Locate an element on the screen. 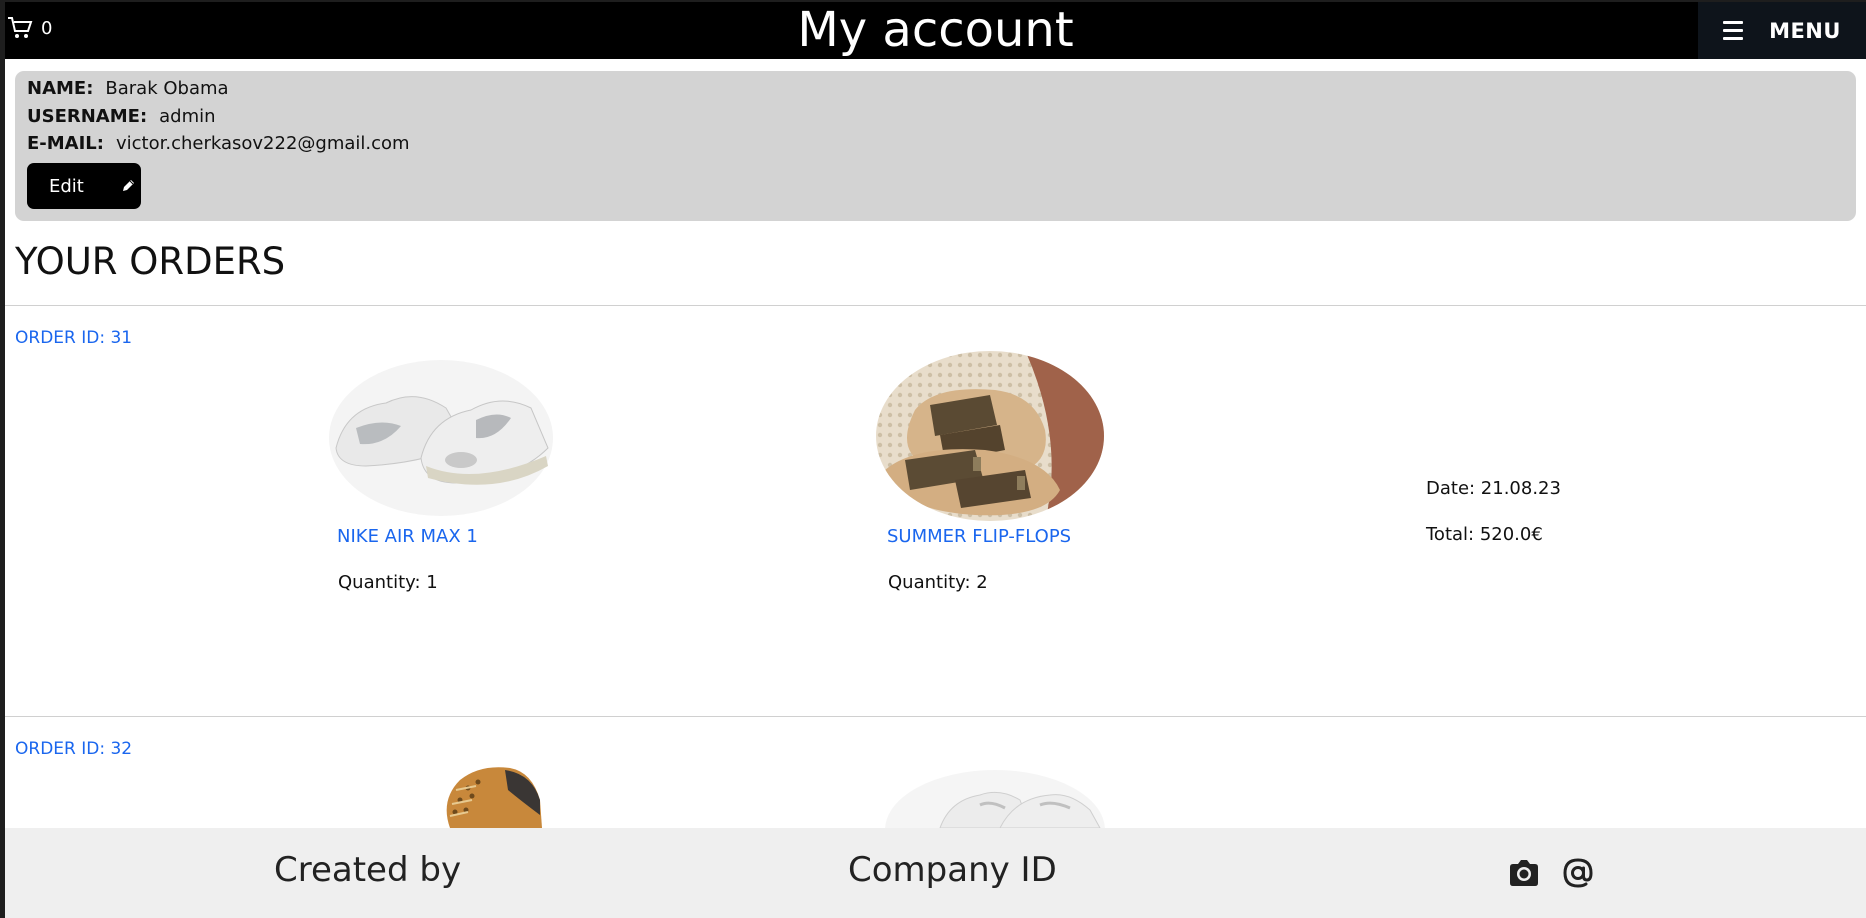 Image resolution: width=1866 pixels, height=918 pixels. edit-label: Edit is located at coordinates (66, 186).